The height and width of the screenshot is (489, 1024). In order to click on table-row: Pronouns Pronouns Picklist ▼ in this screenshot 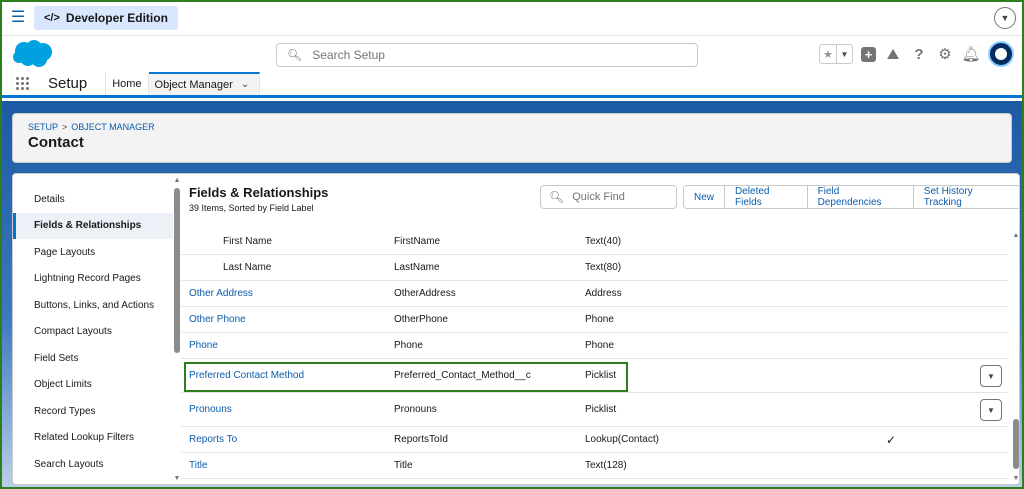, I will do `click(594, 410)`.